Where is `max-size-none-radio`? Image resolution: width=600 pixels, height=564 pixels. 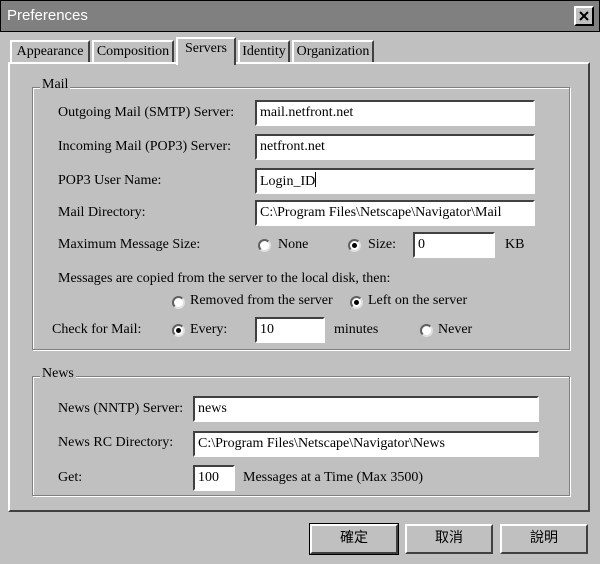 max-size-none-radio is located at coordinates (264, 245).